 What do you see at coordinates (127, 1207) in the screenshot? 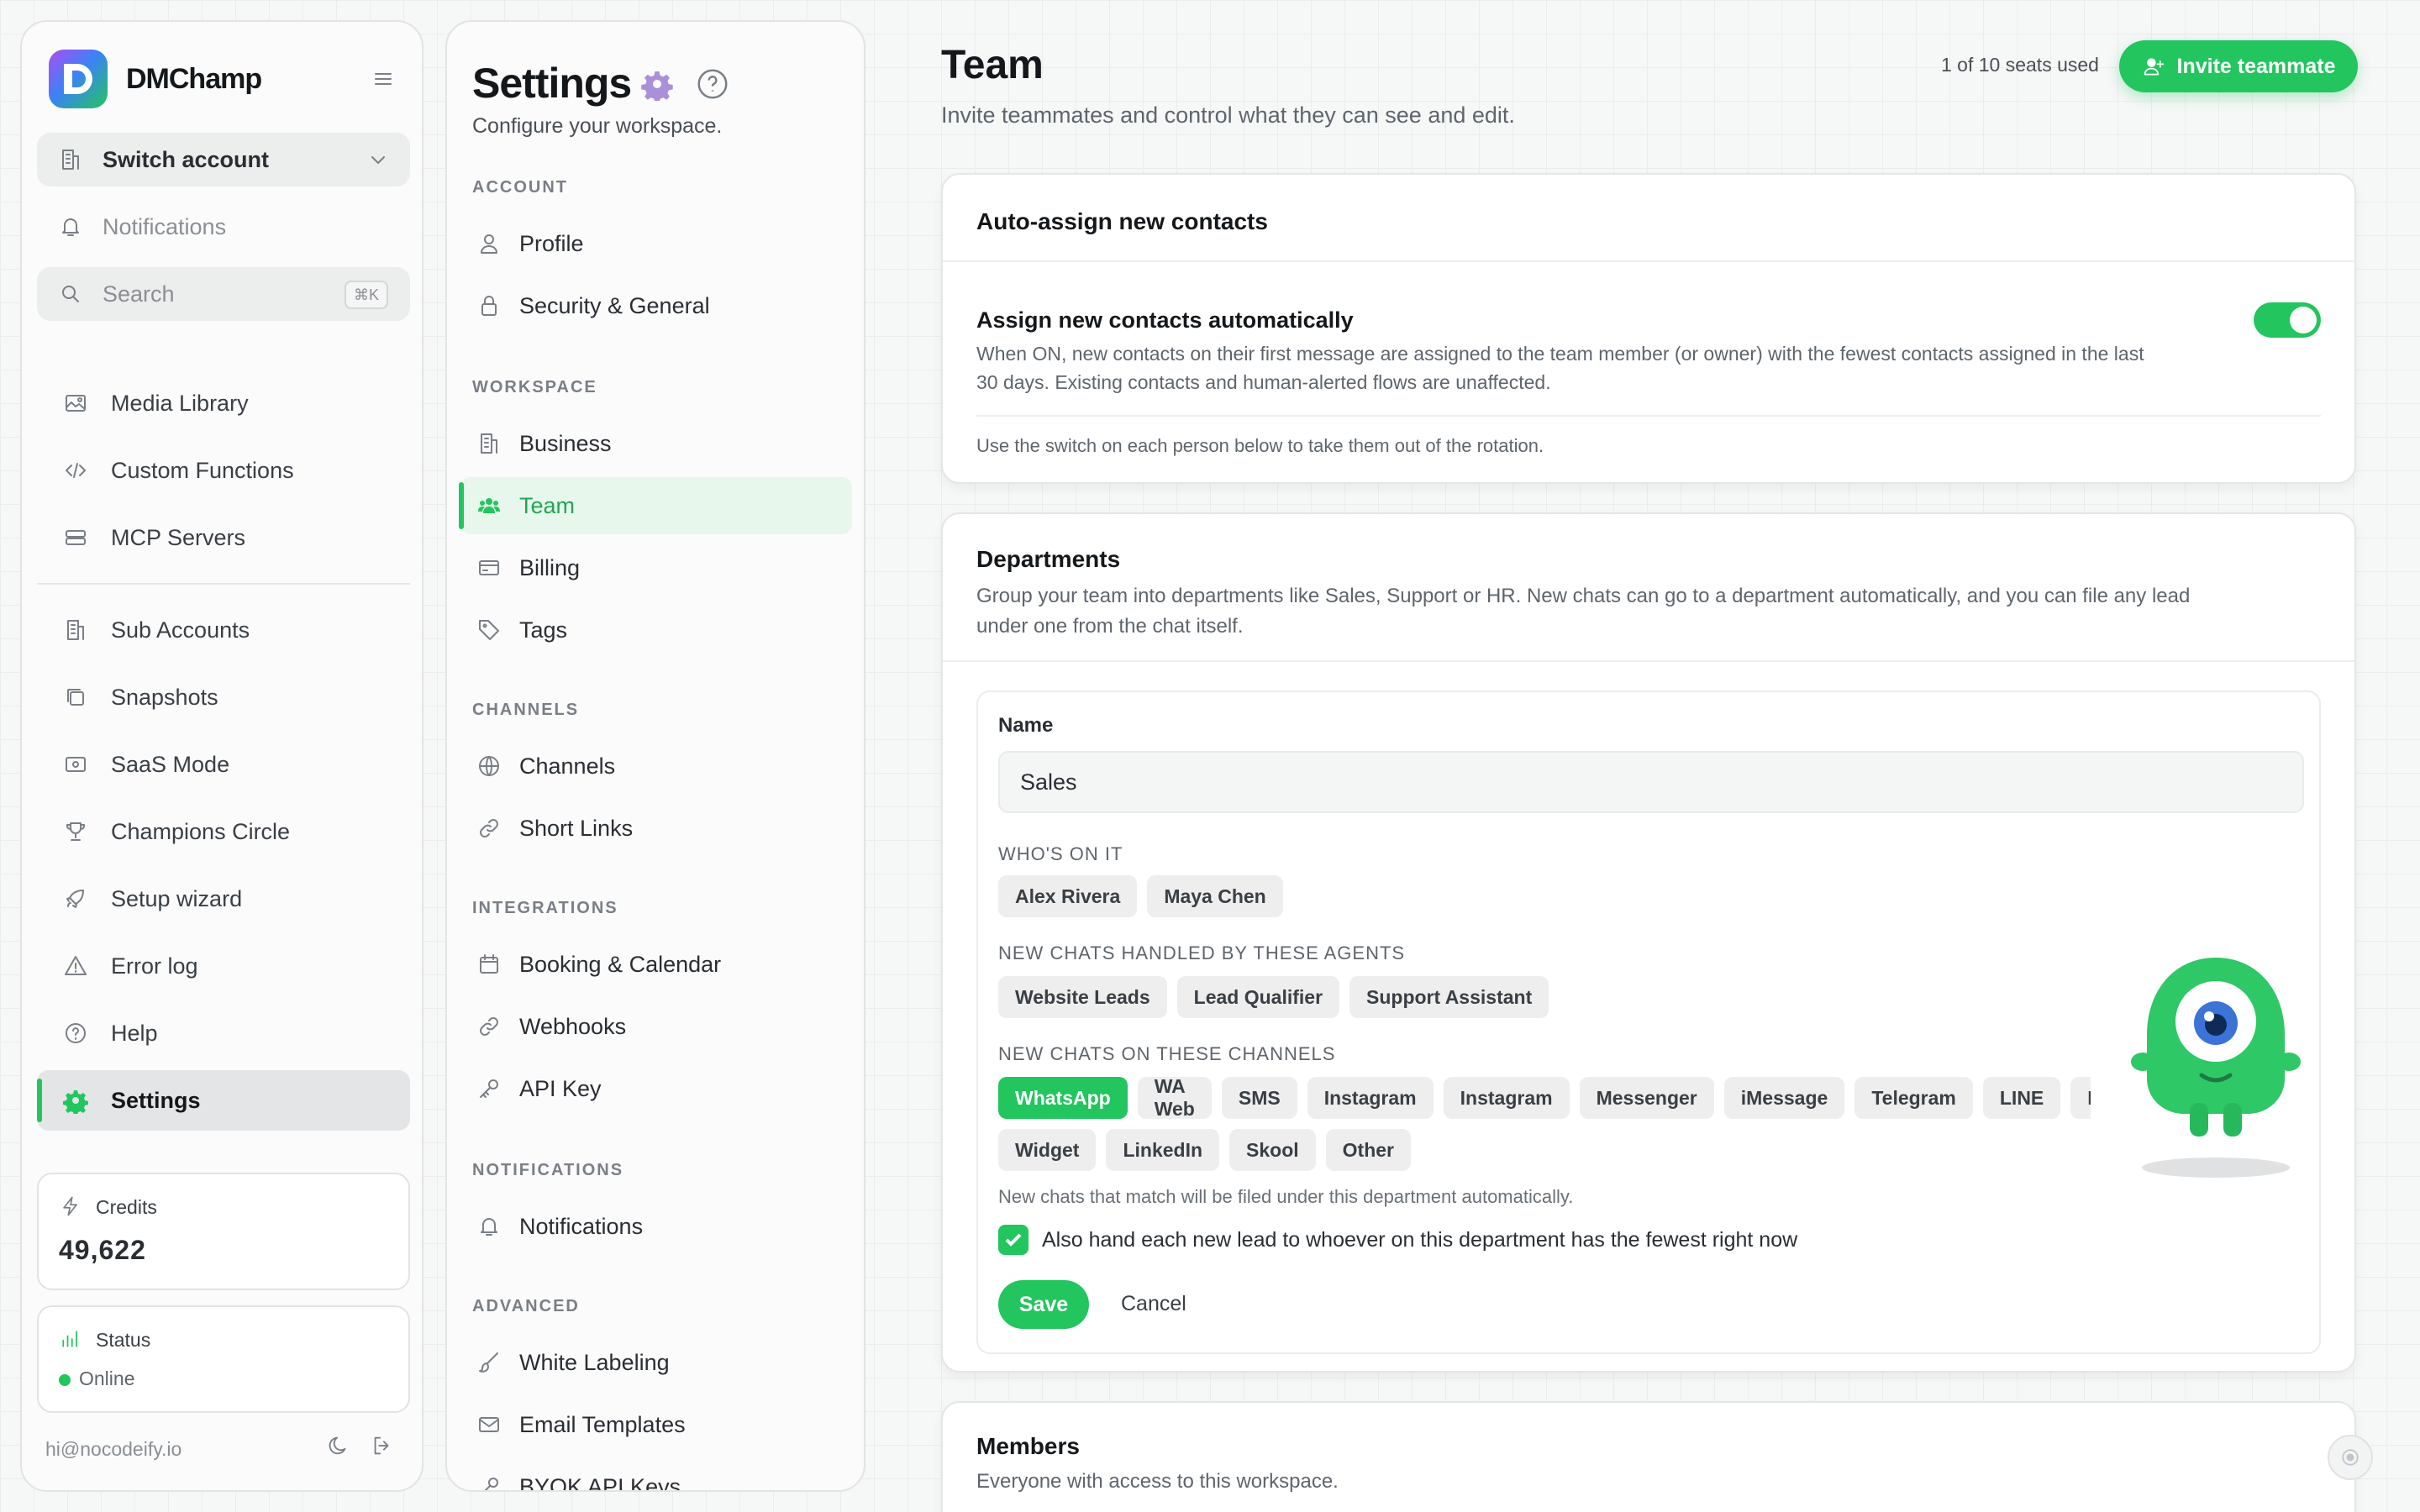
I see `credits-label: Credits` at bounding box center [127, 1207].